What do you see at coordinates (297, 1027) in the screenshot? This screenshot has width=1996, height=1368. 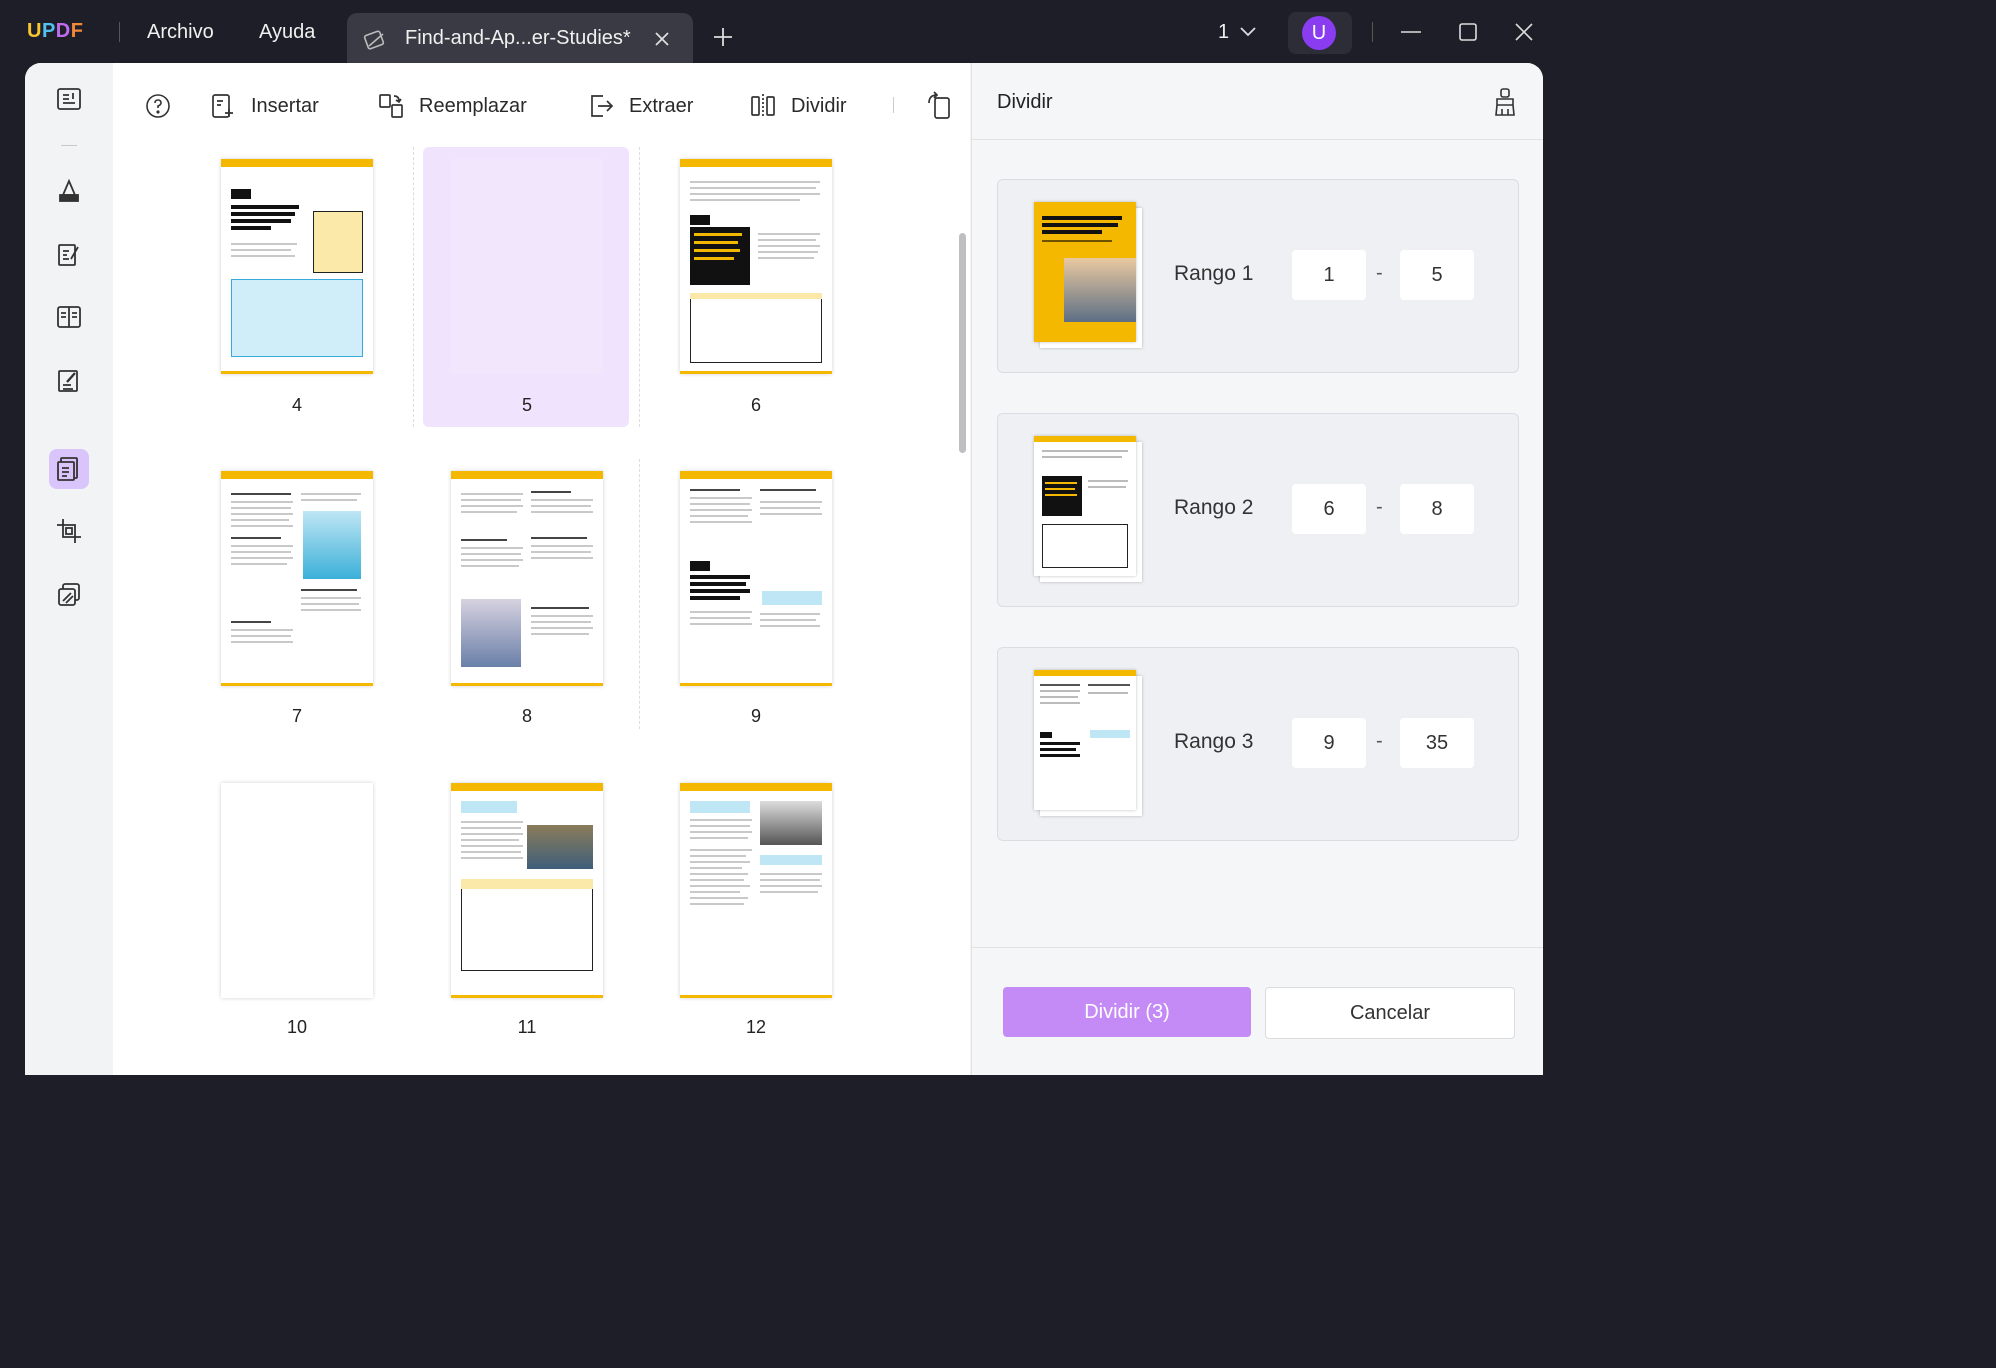 I see `page-number-10: 10` at bounding box center [297, 1027].